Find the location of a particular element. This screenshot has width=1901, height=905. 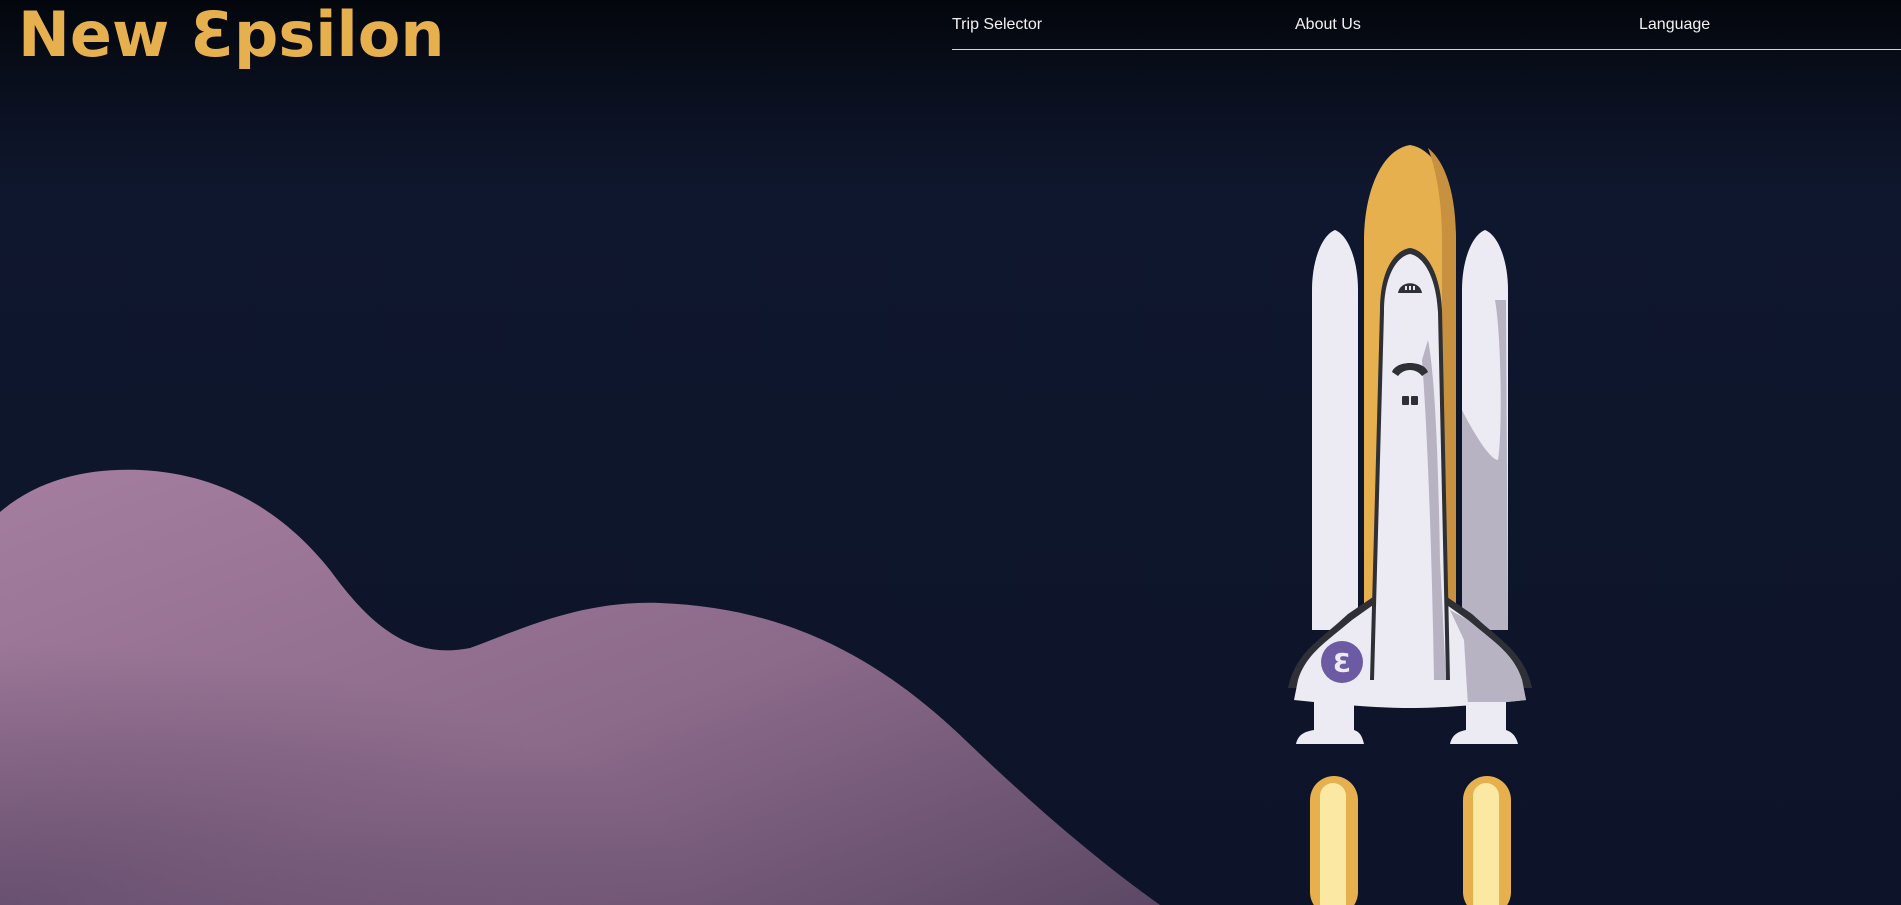

booster-flames is located at coordinates (1410, 840).